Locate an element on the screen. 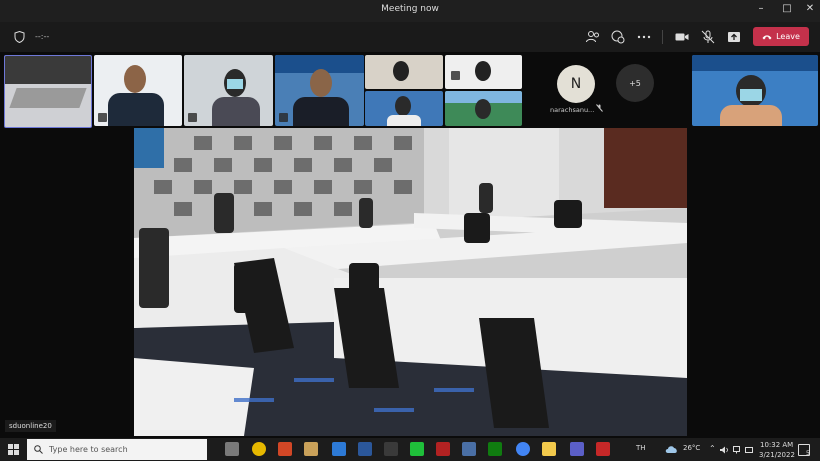  chrome-profile-icon is located at coordinates (523, 449).